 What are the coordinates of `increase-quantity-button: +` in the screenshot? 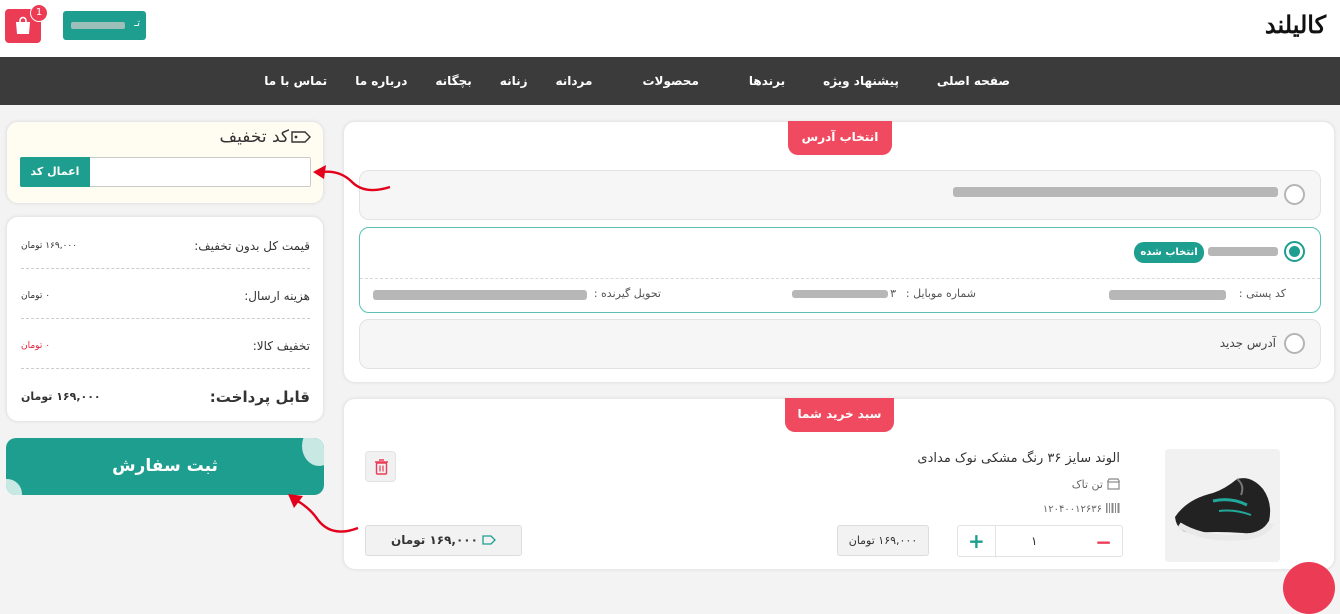 It's located at (976, 541).